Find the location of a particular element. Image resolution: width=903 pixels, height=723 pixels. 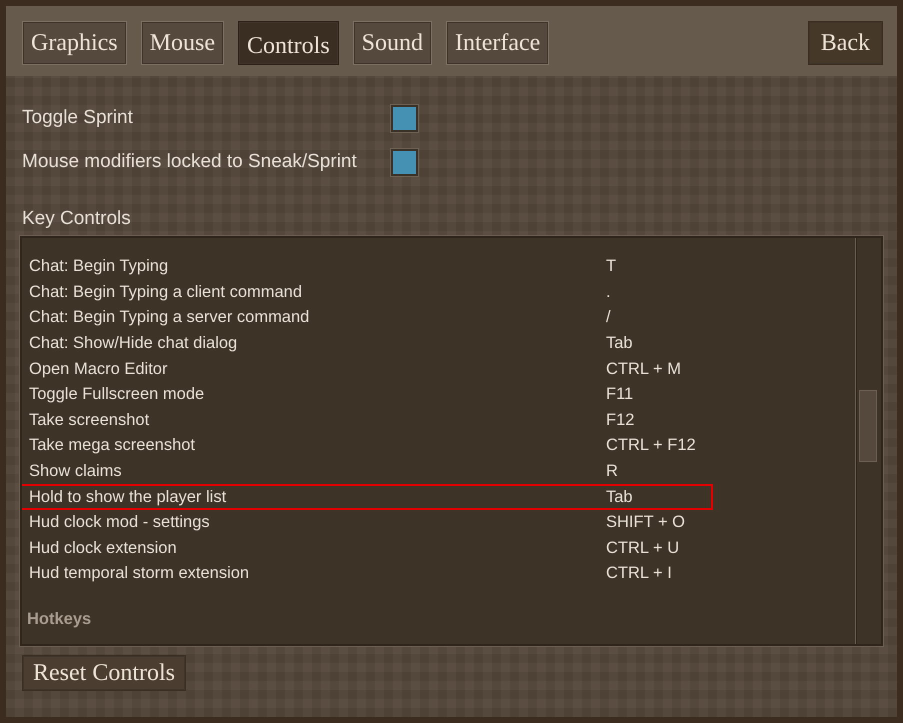

key-binding-row: Chat: Begin Typing T is located at coordinates (367, 267).